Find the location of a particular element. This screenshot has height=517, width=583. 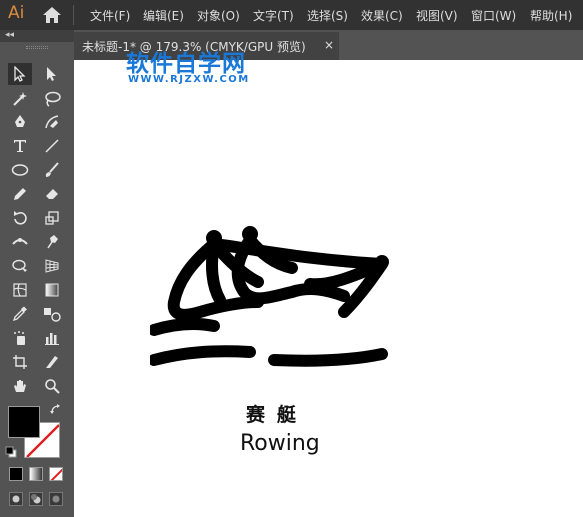

paintbrush-tool-icon is located at coordinates (52, 170).